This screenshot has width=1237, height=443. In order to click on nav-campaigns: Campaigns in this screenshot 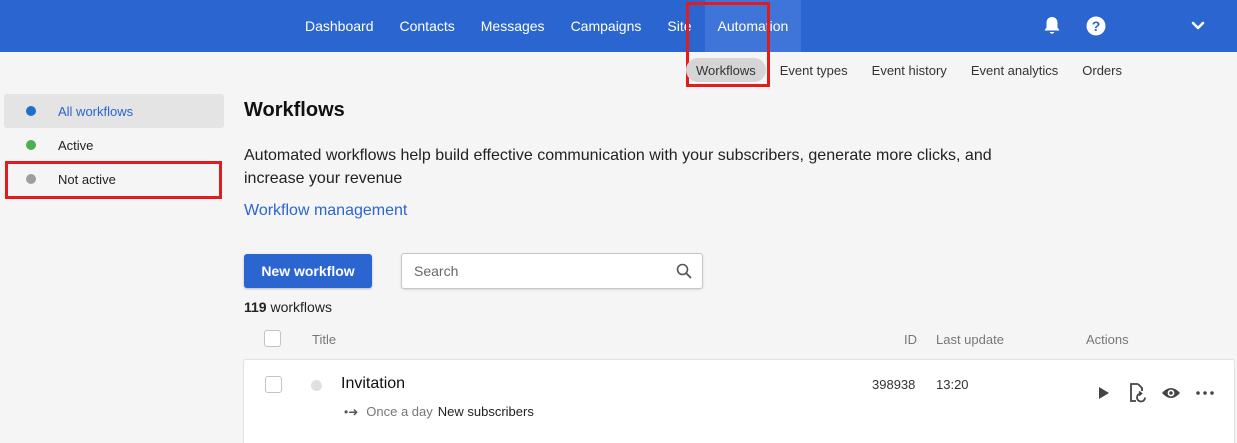, I will do `click(606, 26)`.